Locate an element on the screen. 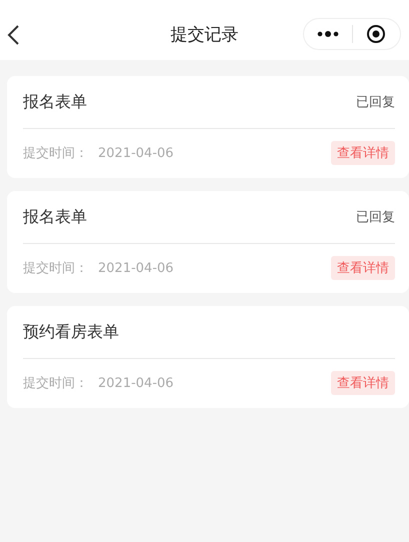 This screenshot has height=542, width=409. page-title: 提交记录 is located at coordinates (204, 35).